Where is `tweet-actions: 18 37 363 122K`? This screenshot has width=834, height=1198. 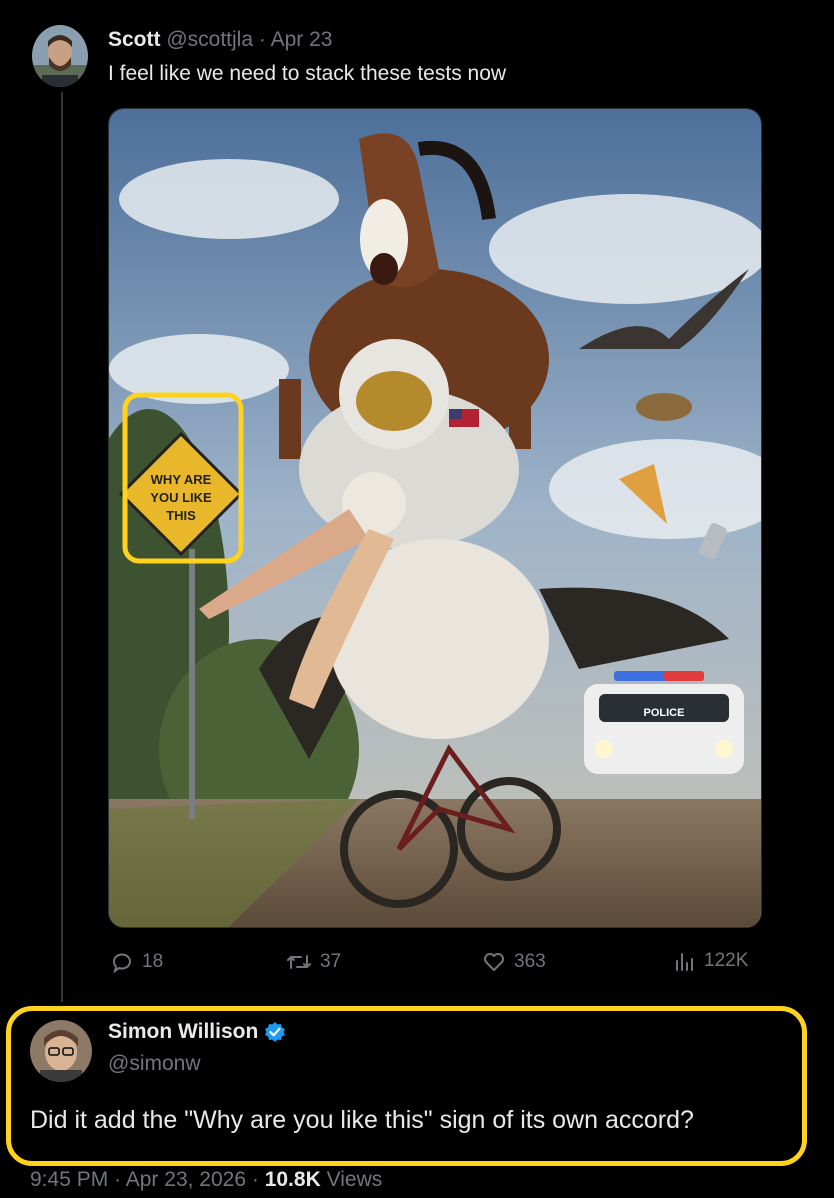
tweet-actions: 18 37 363 122K is located at coordinates (434, 965).